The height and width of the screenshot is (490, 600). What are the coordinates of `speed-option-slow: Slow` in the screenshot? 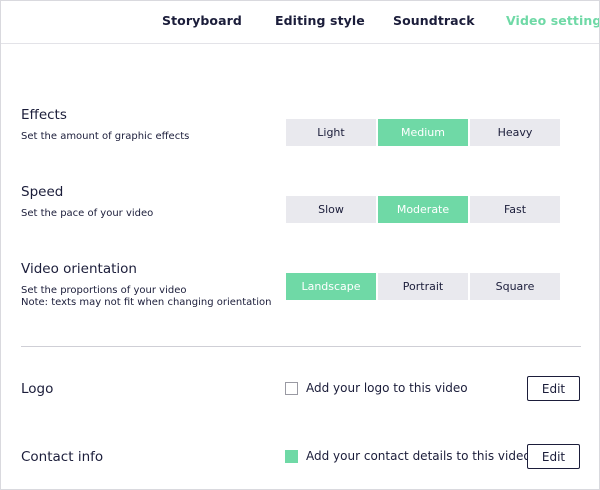 It's located at (331, 209).